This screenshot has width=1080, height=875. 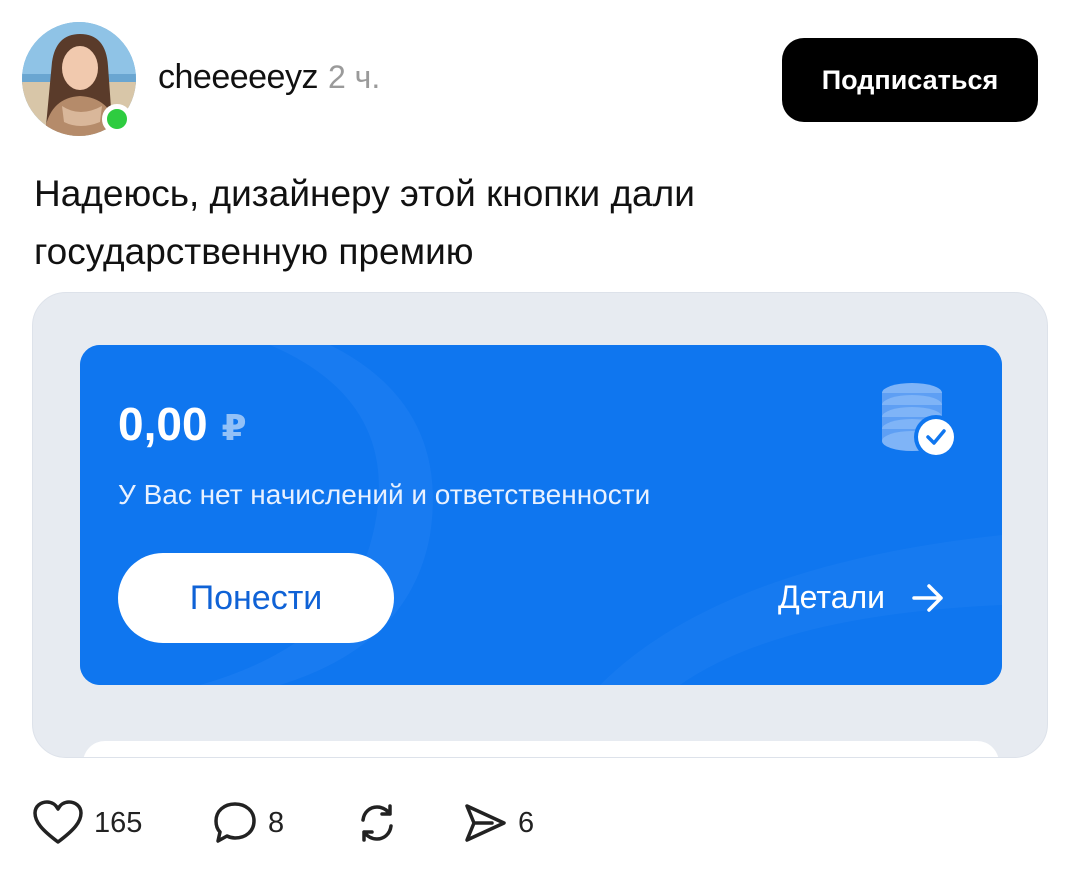 I want to click on comments-count: 8, so click(x=276, y=822).